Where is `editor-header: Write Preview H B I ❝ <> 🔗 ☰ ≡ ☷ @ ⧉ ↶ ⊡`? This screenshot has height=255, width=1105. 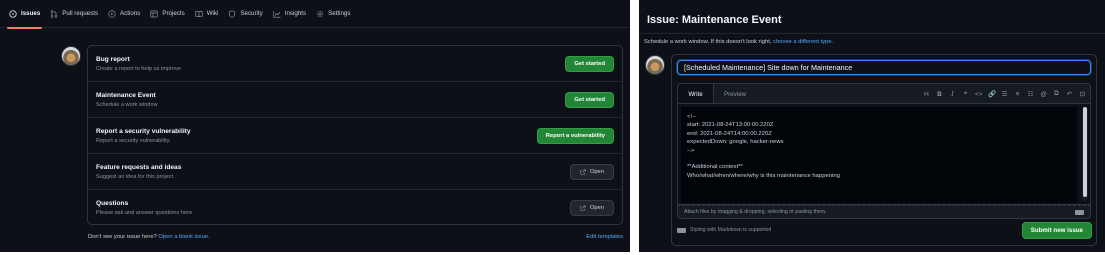 editor-header: Write Preview H B I ❝ <> 🔗 ☰ ≡ ☷ @ ⧉ ↶ ⊡ is located at coordinates (884, 94).